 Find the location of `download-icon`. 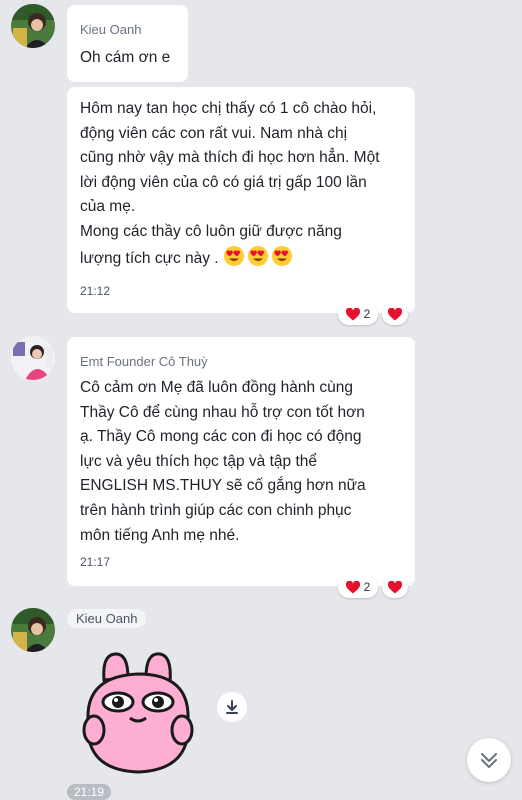

download-icon is located at coordinates (232, 707).